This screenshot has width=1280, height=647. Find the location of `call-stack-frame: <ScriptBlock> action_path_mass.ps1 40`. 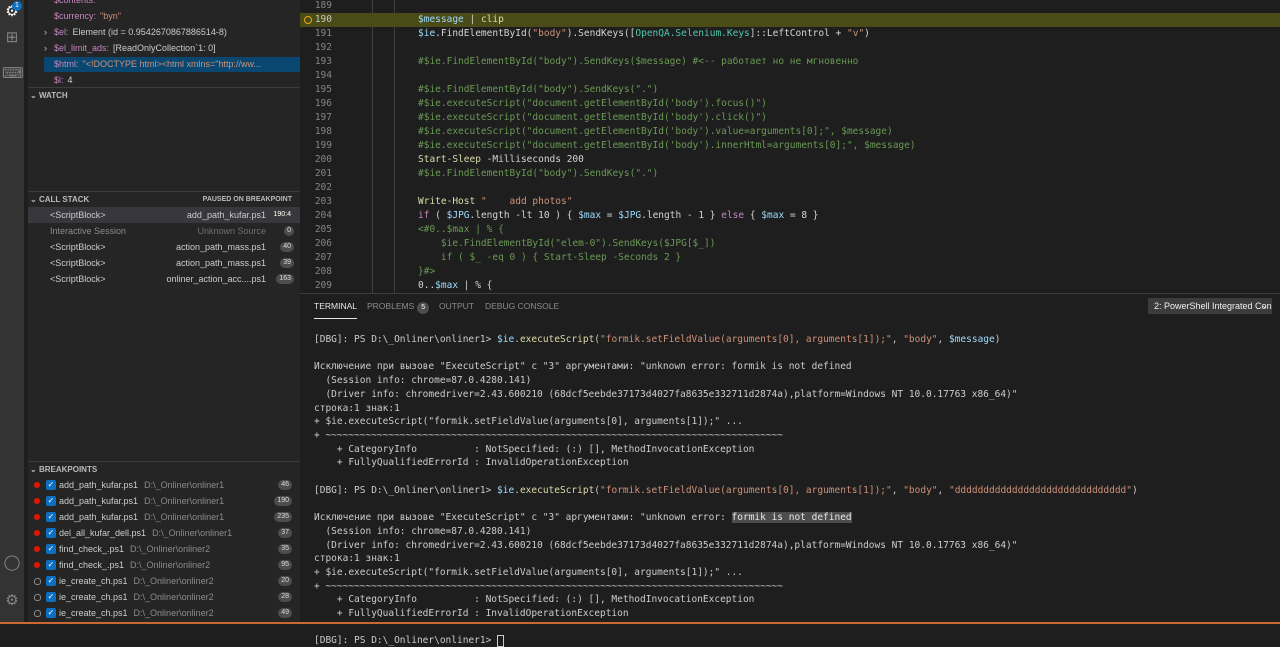

call-stack-frame: <ScriptBlock> action_path_mass.ps1 40 is located at coordinates (164, 247).